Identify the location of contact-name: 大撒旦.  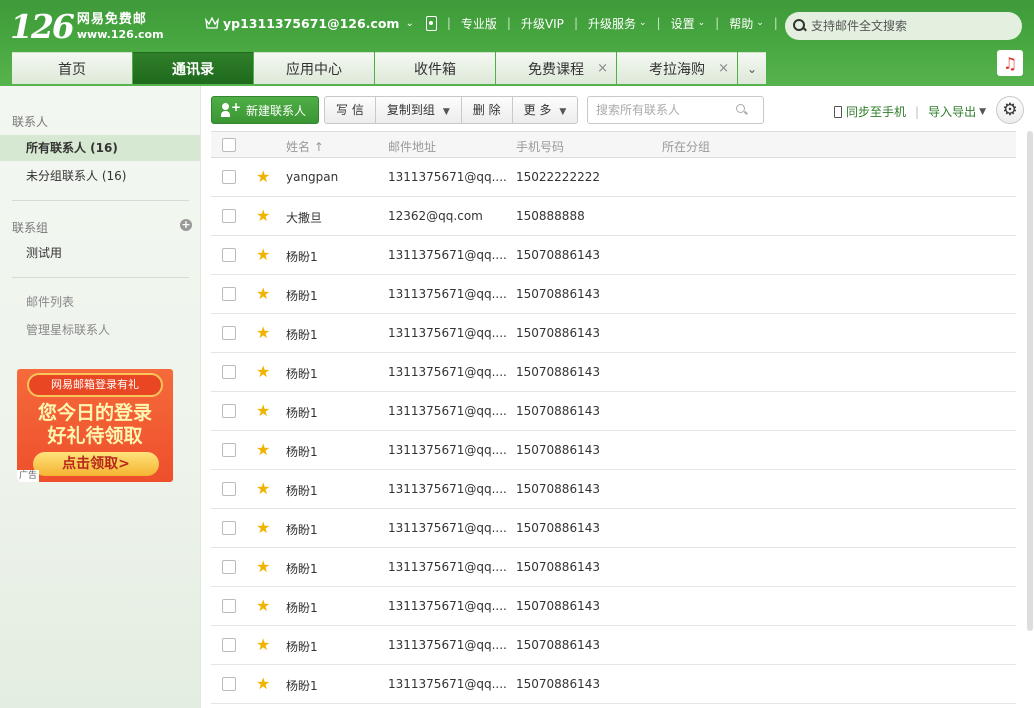
(304, 217).